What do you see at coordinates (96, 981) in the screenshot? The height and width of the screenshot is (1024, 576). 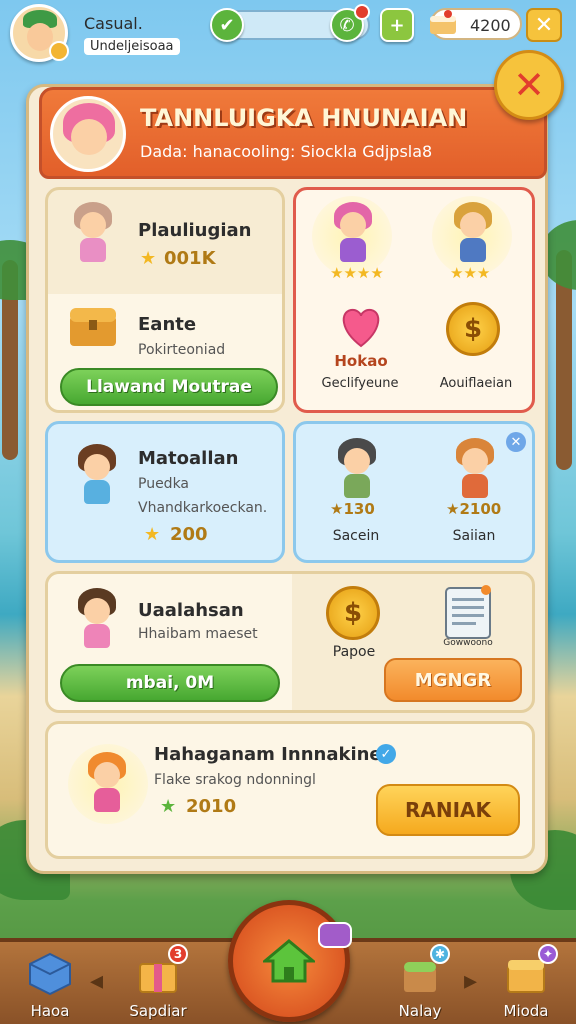 I see `arrow-left-icon: ◂` at bounding box center [96, 981].